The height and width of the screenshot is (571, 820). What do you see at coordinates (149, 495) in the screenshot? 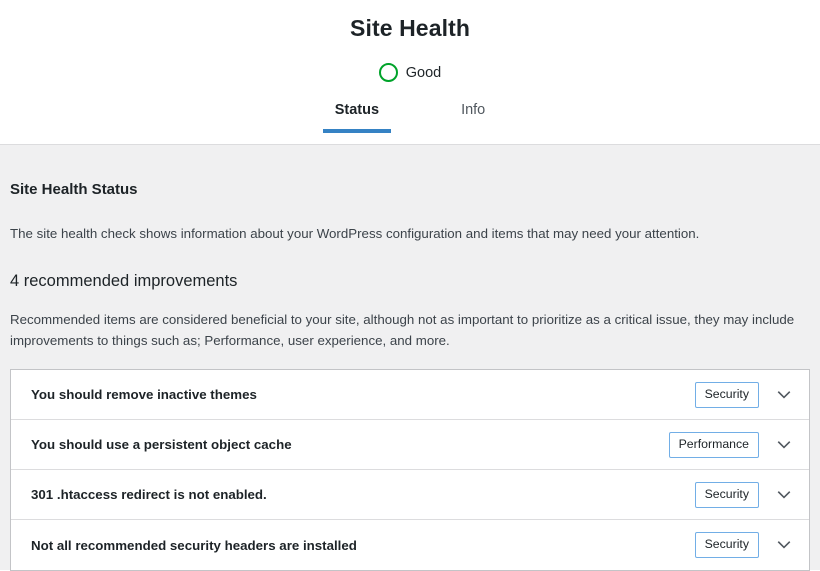
I see `issue-title: 301 .htaccess redirect is not enabled.` at bounding box center [149, 495].